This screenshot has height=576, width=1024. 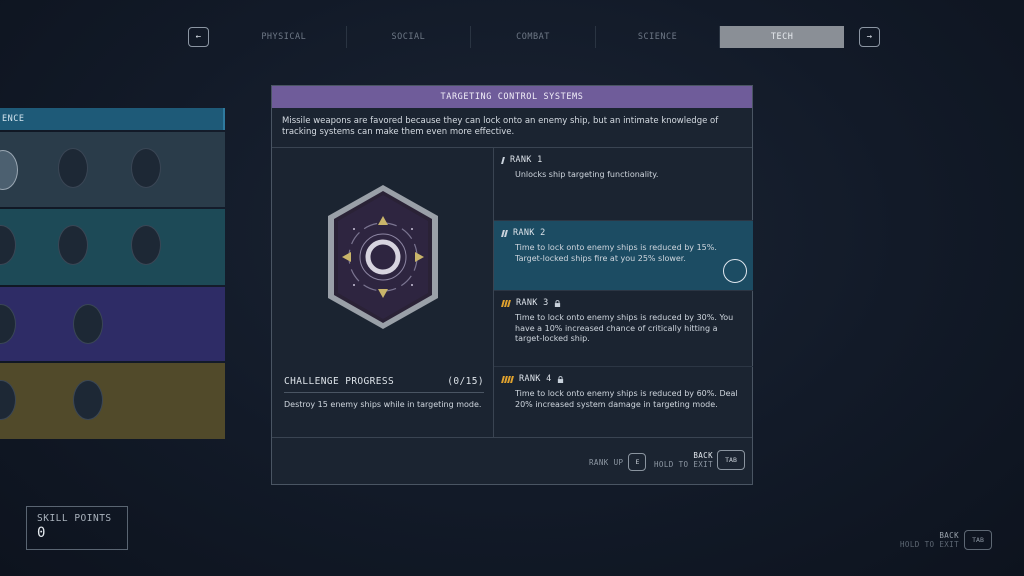 What do you see at coordinates (535, 379) in the screenshot?
I see `rank-label: RANK 4` at bounding box center [535, 379].